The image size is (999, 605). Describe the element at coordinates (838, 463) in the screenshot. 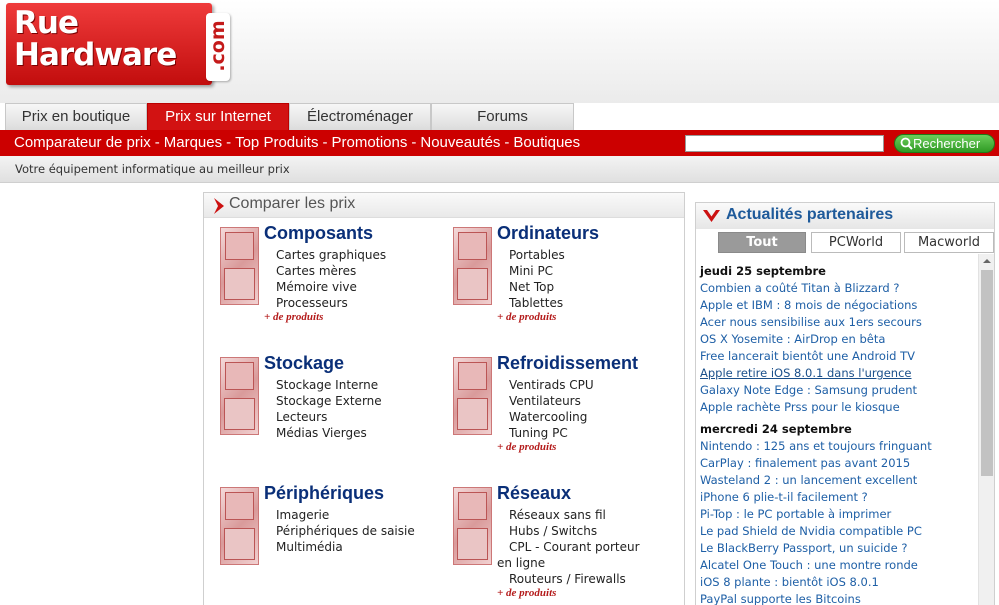

I see `news-item: CarPlay : finalement pas avant 2015` at that location.